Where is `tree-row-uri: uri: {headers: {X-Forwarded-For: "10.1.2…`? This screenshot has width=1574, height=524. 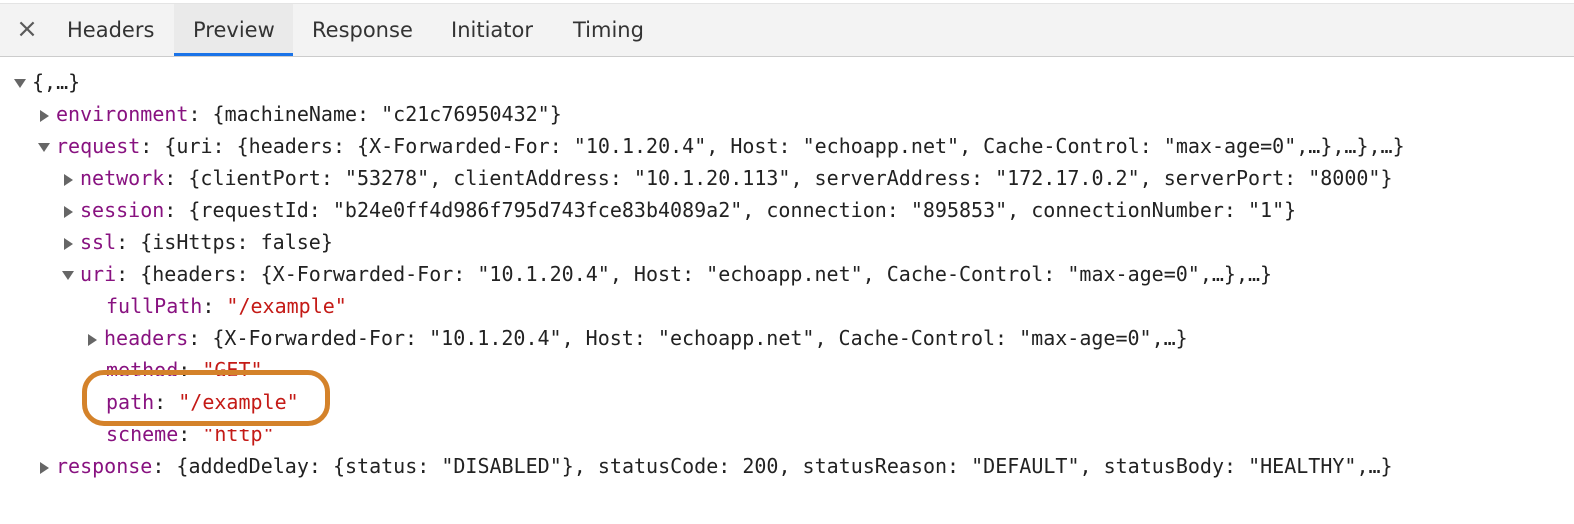 tree-row-uri: uri: {headers: {X-Forwarded-For: "10.1.2… is located at coordinates (667, 274).